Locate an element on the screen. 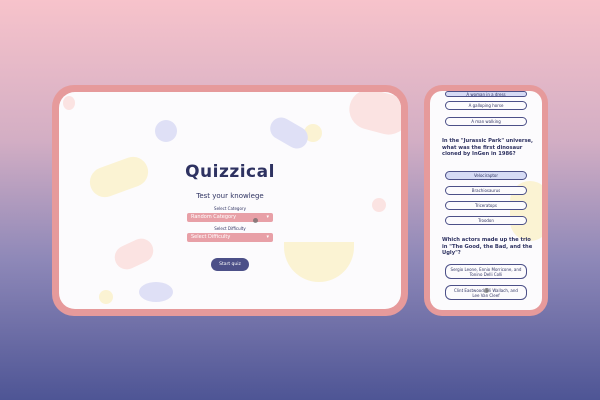 This screenshot has width=600, height=400. answer-option: Brachiosaurus is located at coordinates (486, 190).